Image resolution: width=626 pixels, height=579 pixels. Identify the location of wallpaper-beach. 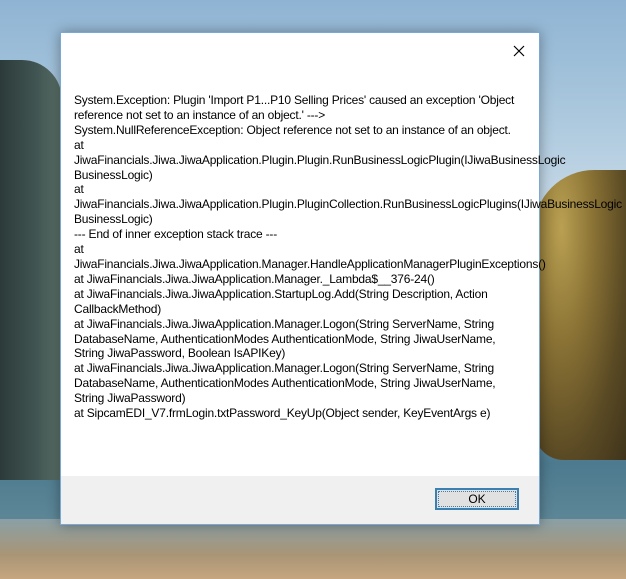
(313, 549).